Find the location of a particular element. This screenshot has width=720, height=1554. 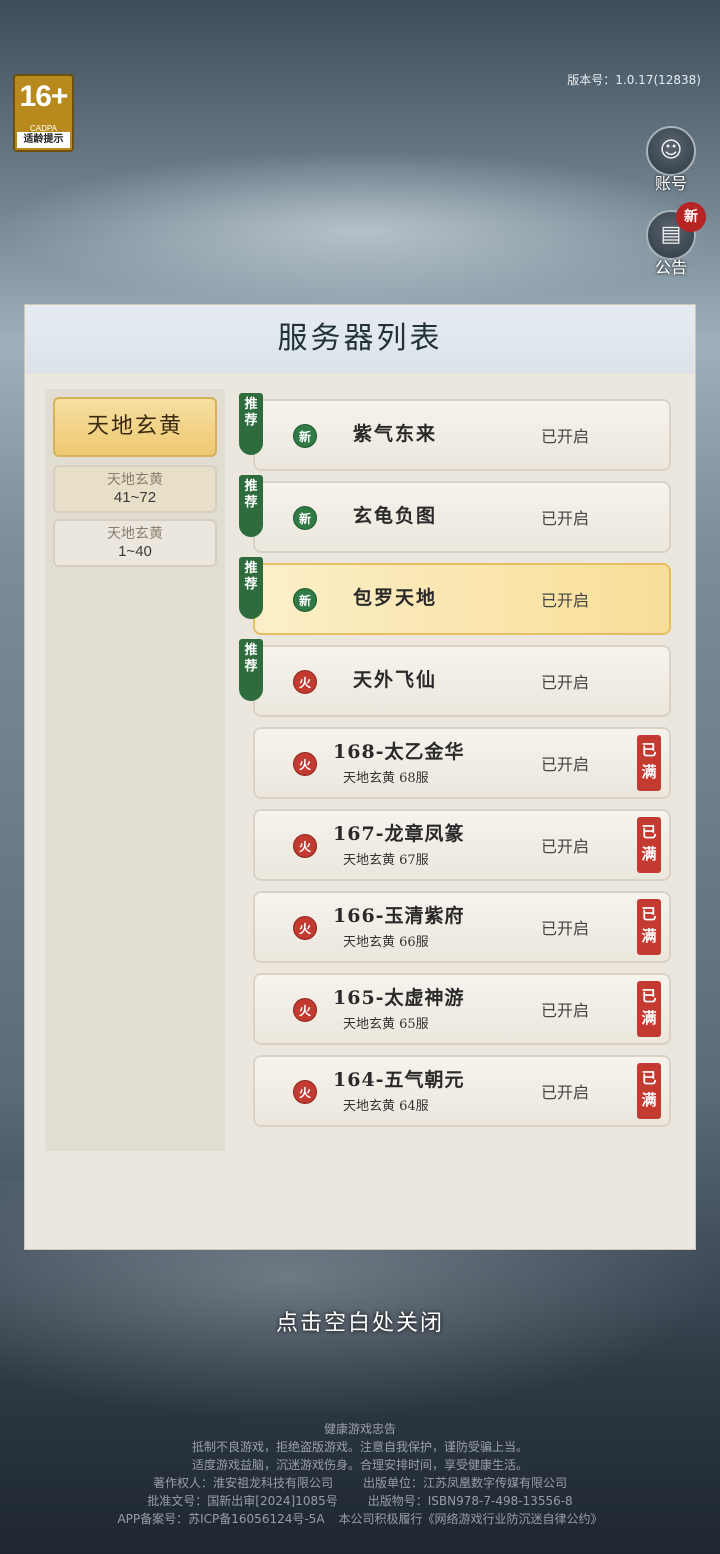

server-name: 紫气东来 is located at coordinates (395, 434).